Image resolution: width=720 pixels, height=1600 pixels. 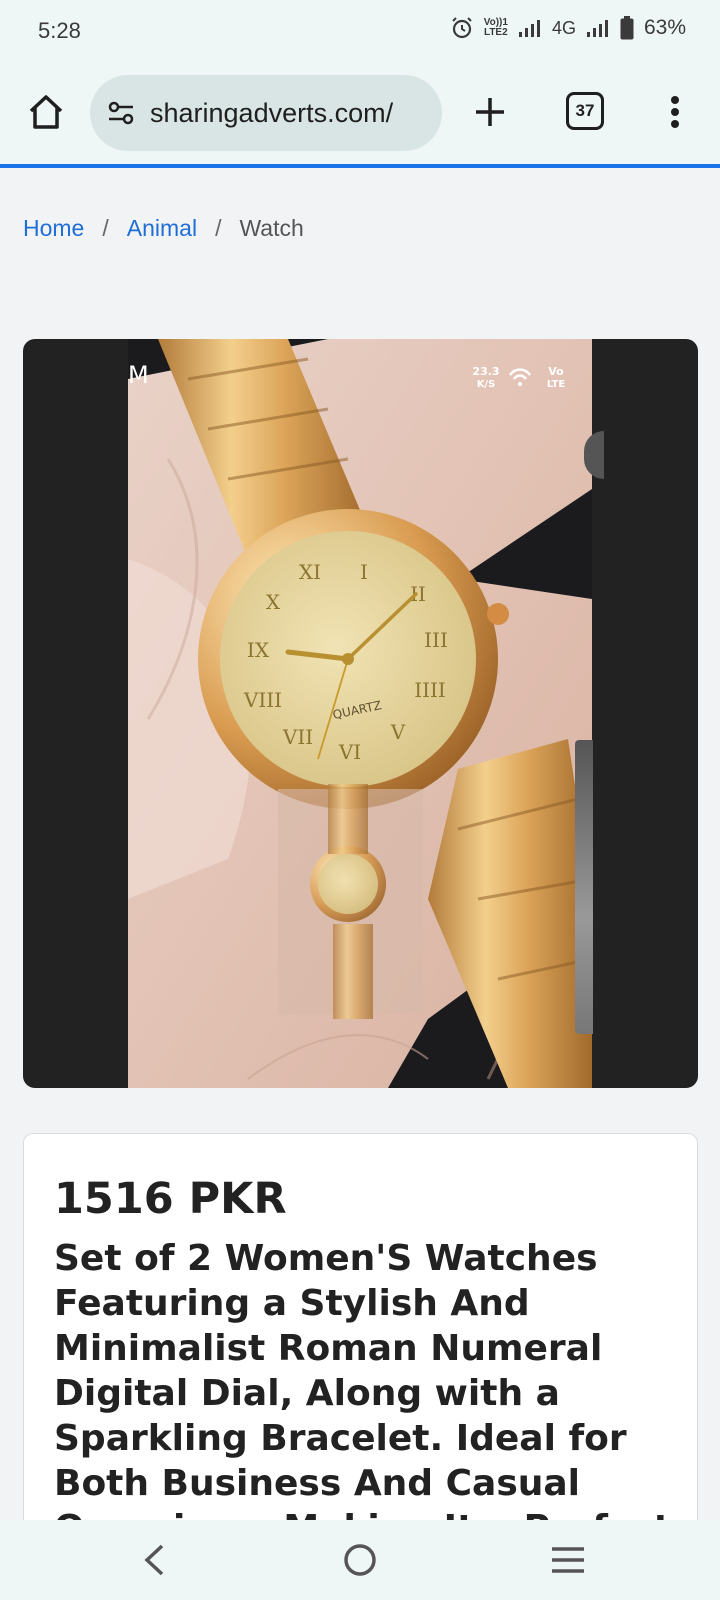 I want to click on overlay-vo: Vo, so click(x=556, y=371).